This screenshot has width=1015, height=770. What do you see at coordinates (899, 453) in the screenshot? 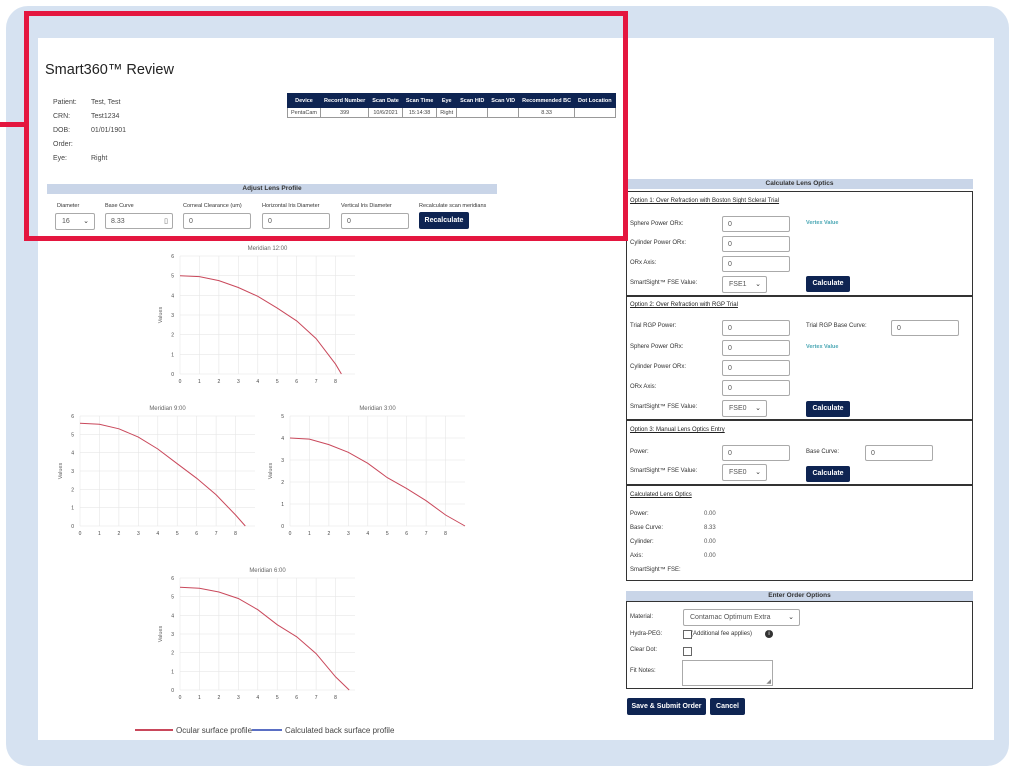
I see `opt3-bc-input: 0` at bounding box center [899, 453].